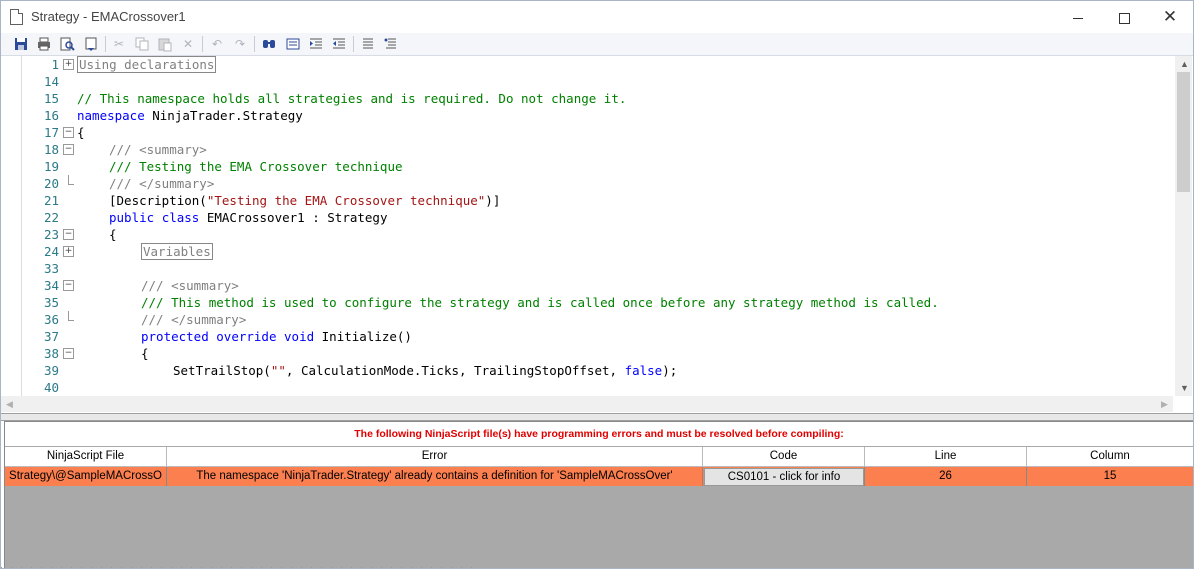 The image size is (1194, 569). Describe the element at coordinates (51, 166) in the screenshot. I see `line-number: 19` at that location.